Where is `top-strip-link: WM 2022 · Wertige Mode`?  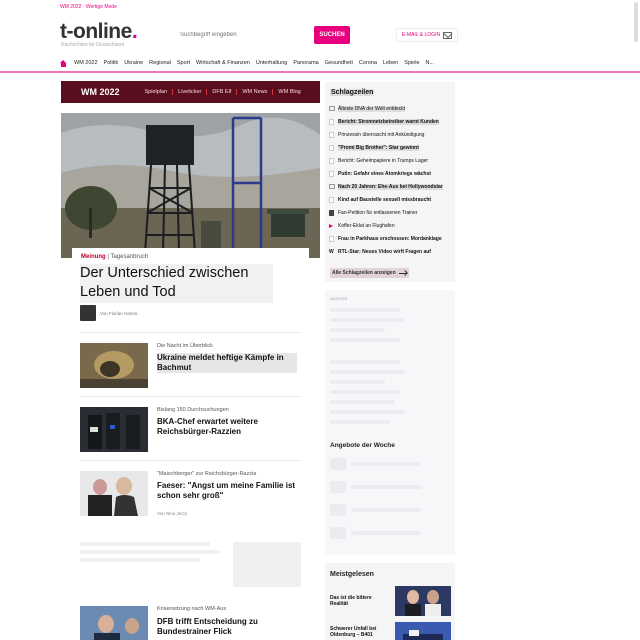
top-strip-link: WM 2022 · Wertige Mode is located at coordinates (88, 8).